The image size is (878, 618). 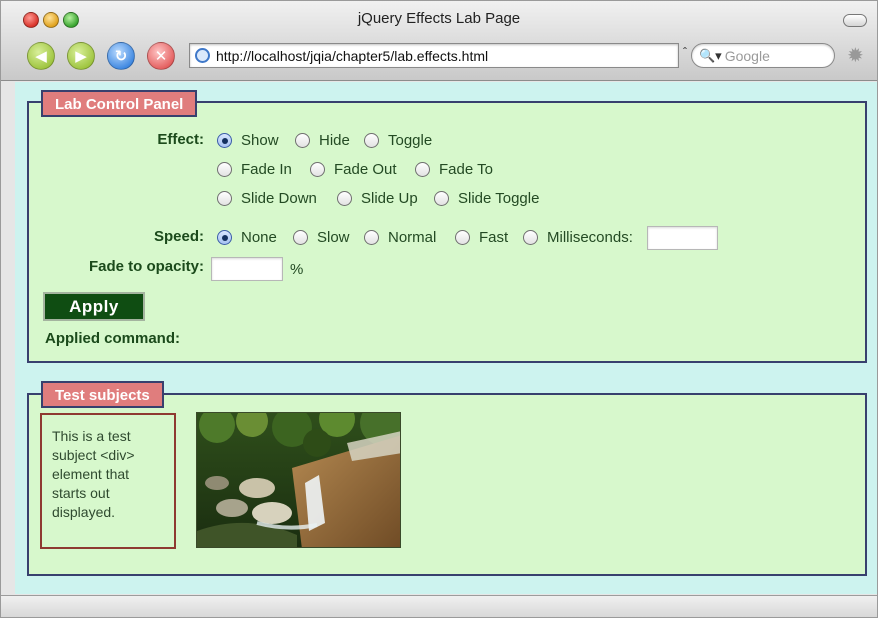 What do you see at coordinates (774, 55) in the screenshot?
I see `search-input` at bounding box center [774, 55].